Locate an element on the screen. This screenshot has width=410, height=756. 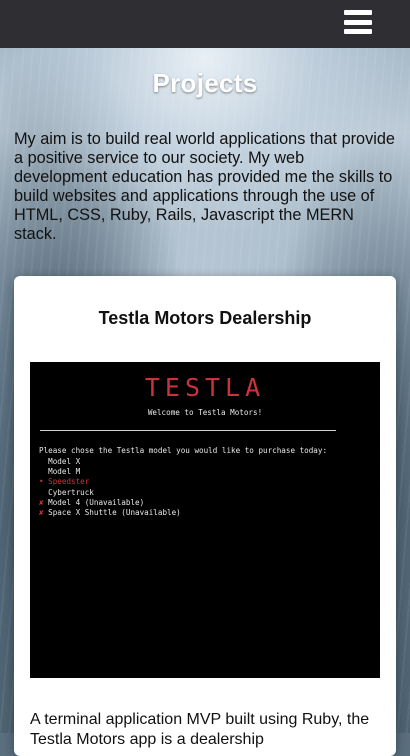
screenshot-option-label: Space X Shuttle (Unavailable) is located at coordinates (114, 512).